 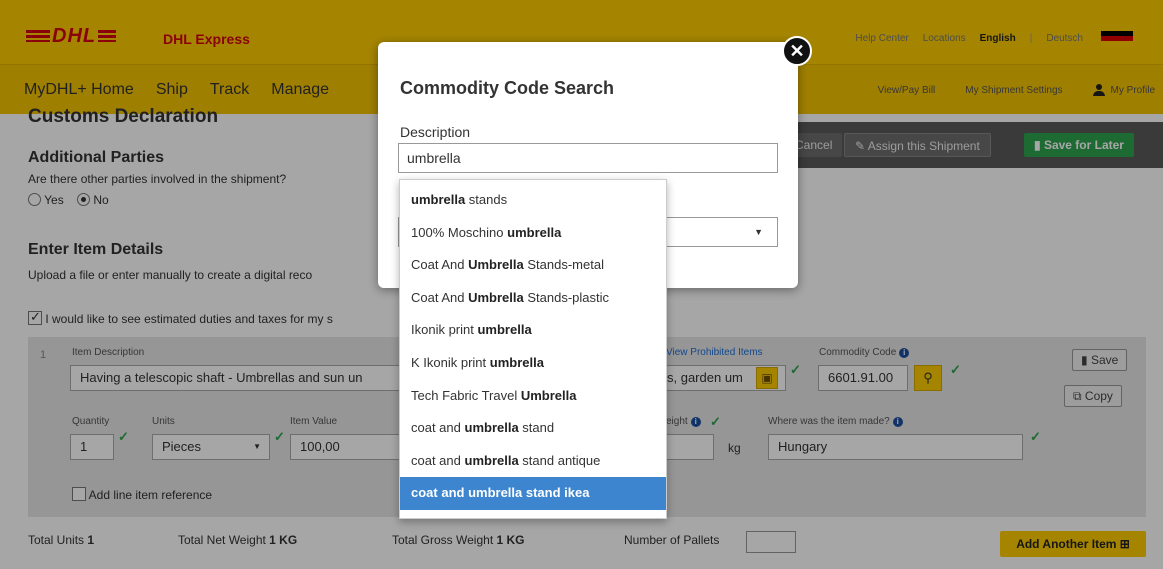 I want to click on suggestion-item: coat and umbrella stand antique, so click(x=533, y=461).